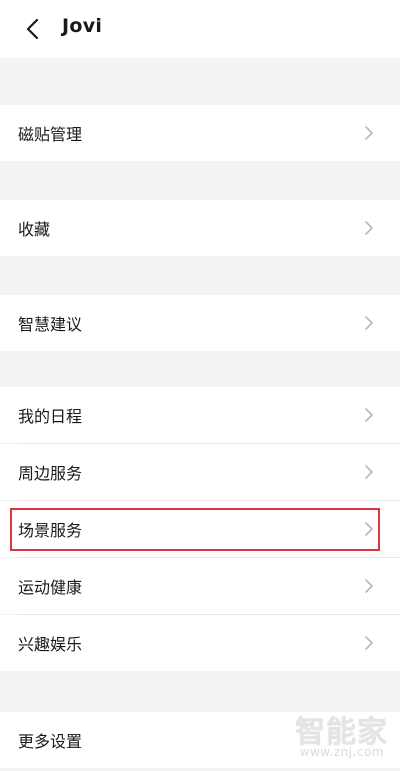 Image resolution: width=400 pixels, height=771 pixels. I want to click on menu-item-label: 更多设置, so click(50, 741).